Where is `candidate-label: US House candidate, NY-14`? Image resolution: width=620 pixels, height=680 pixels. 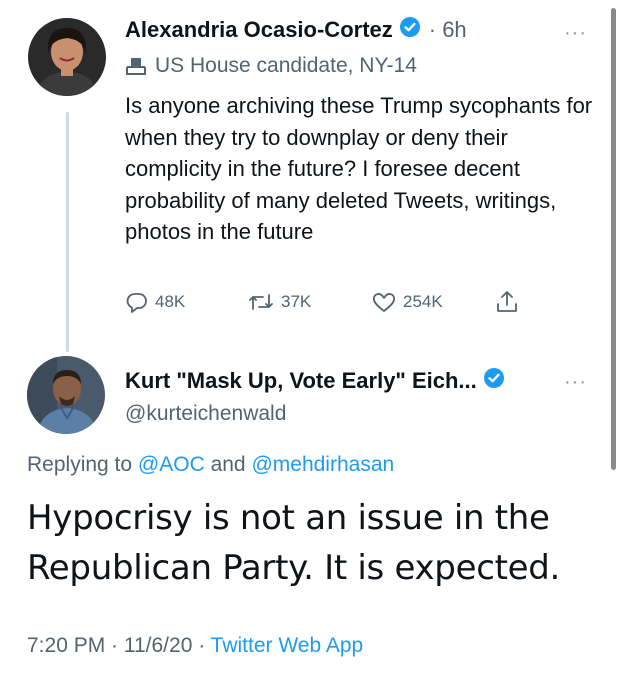 candidate-label: US House candidate, NY-14 is located at coordinates (271, 66).